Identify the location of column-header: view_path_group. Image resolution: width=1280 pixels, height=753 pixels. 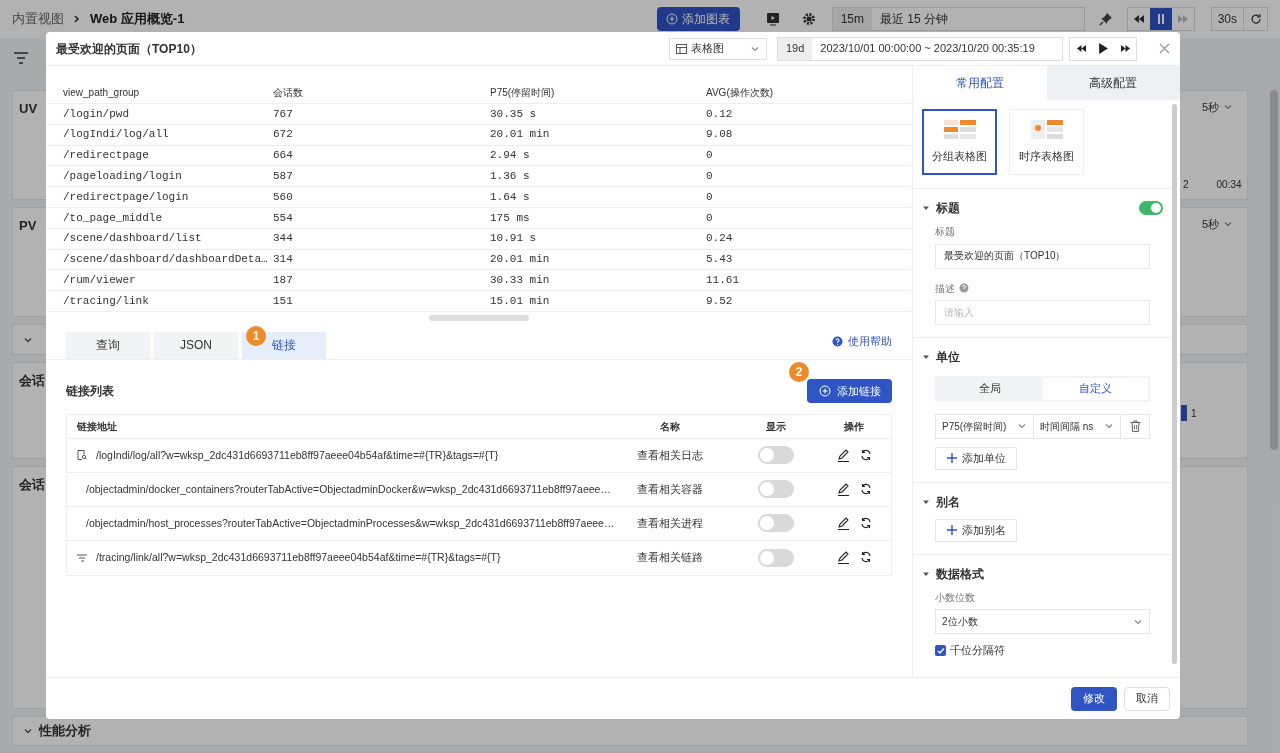
(101, 92).